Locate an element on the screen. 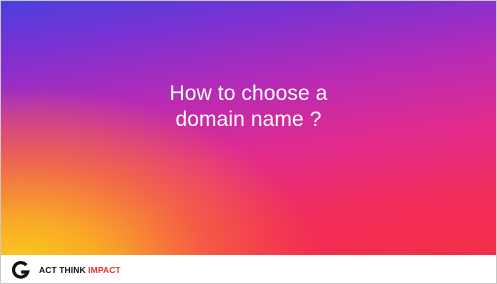 The image size is (497, 284). brand-name-act-think: ACT THINK is located at coordinates (64, 270).